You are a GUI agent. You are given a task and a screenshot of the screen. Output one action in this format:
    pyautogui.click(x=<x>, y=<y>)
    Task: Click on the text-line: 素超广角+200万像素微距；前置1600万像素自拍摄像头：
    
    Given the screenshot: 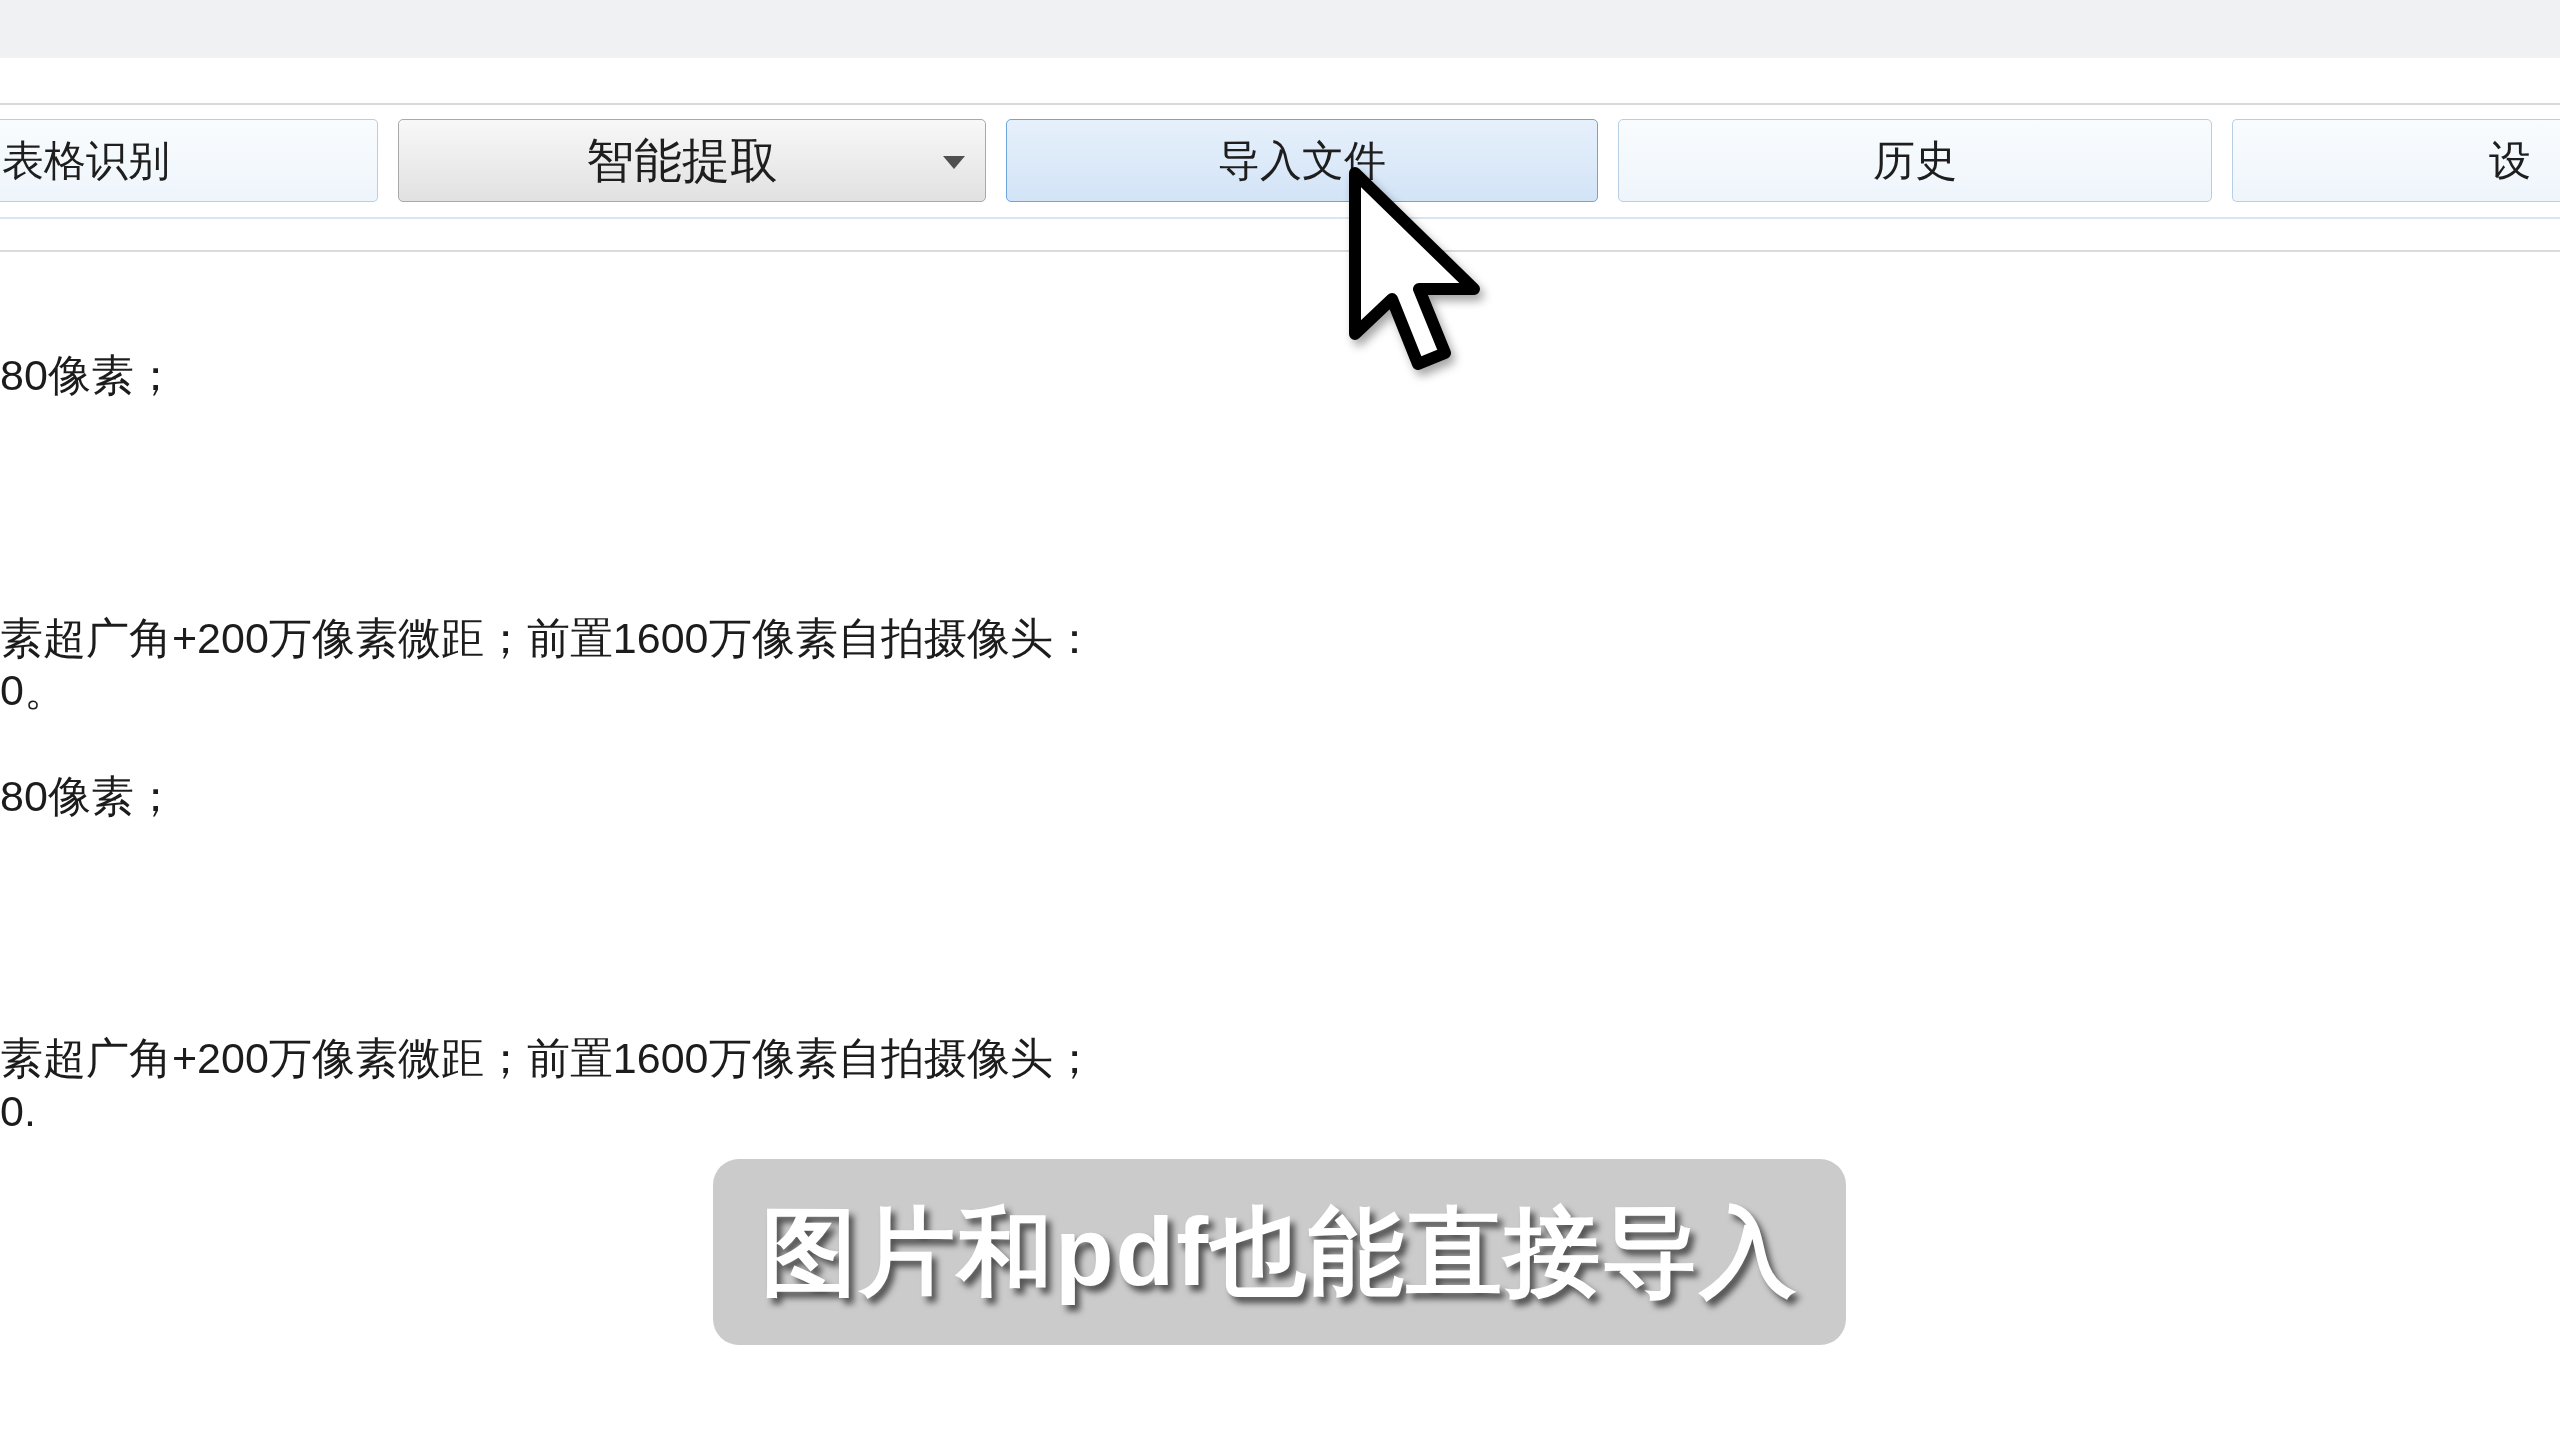 What is the action you would take?
    pyautogui.click(x=548, y=638)
    